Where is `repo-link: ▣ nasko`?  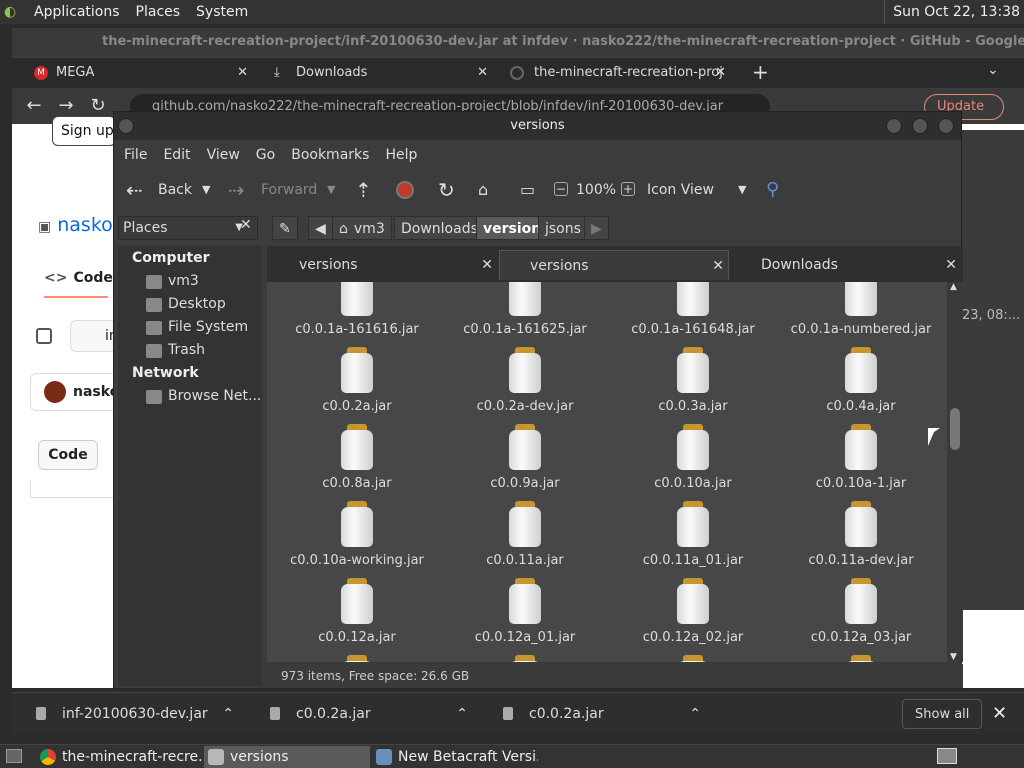
repo-link: ▣ nasko is located at coordinates (75, 225).